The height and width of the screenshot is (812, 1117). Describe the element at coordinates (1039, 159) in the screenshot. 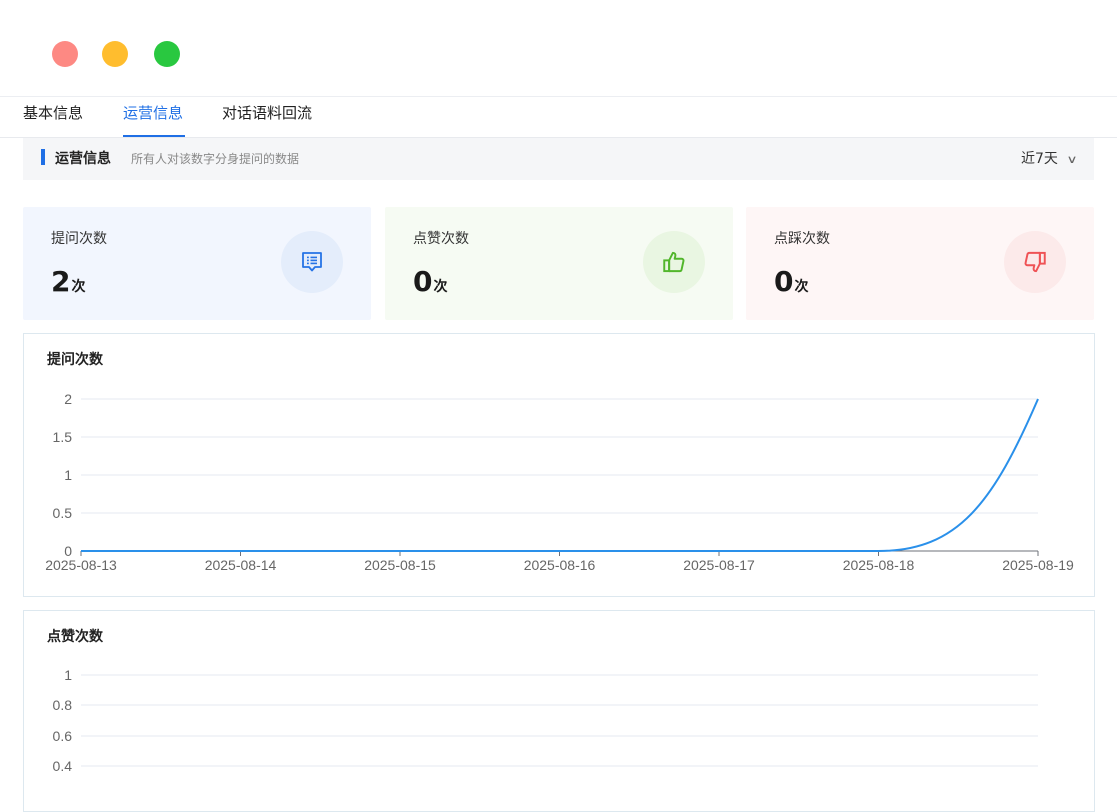

I see `time-range-label: 近7天` at that location.